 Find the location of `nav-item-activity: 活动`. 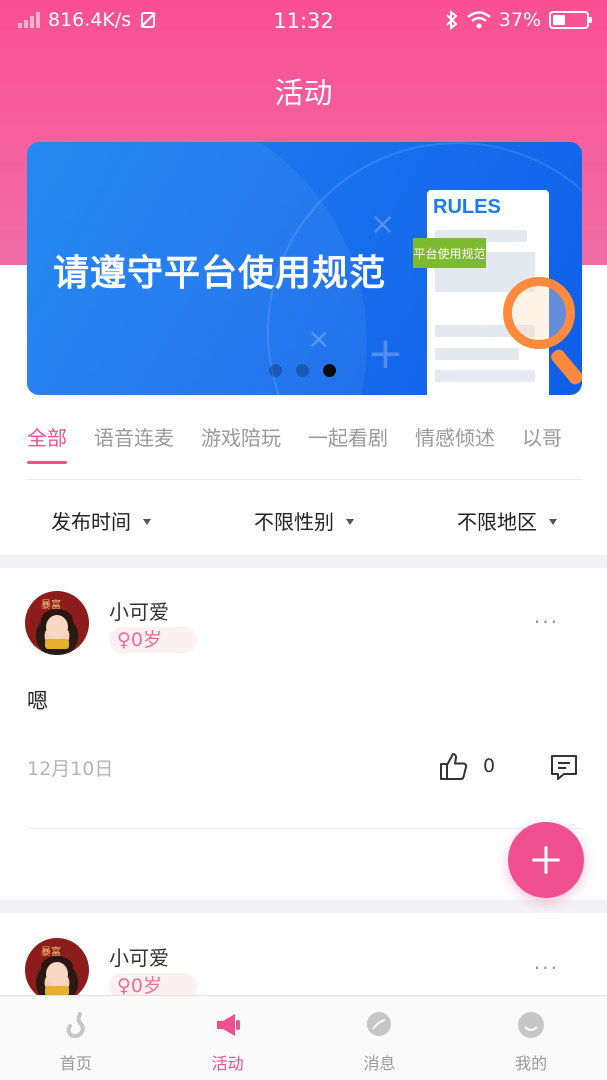

nav-item-activity: 活动 is located at coordinates (228, 1038).